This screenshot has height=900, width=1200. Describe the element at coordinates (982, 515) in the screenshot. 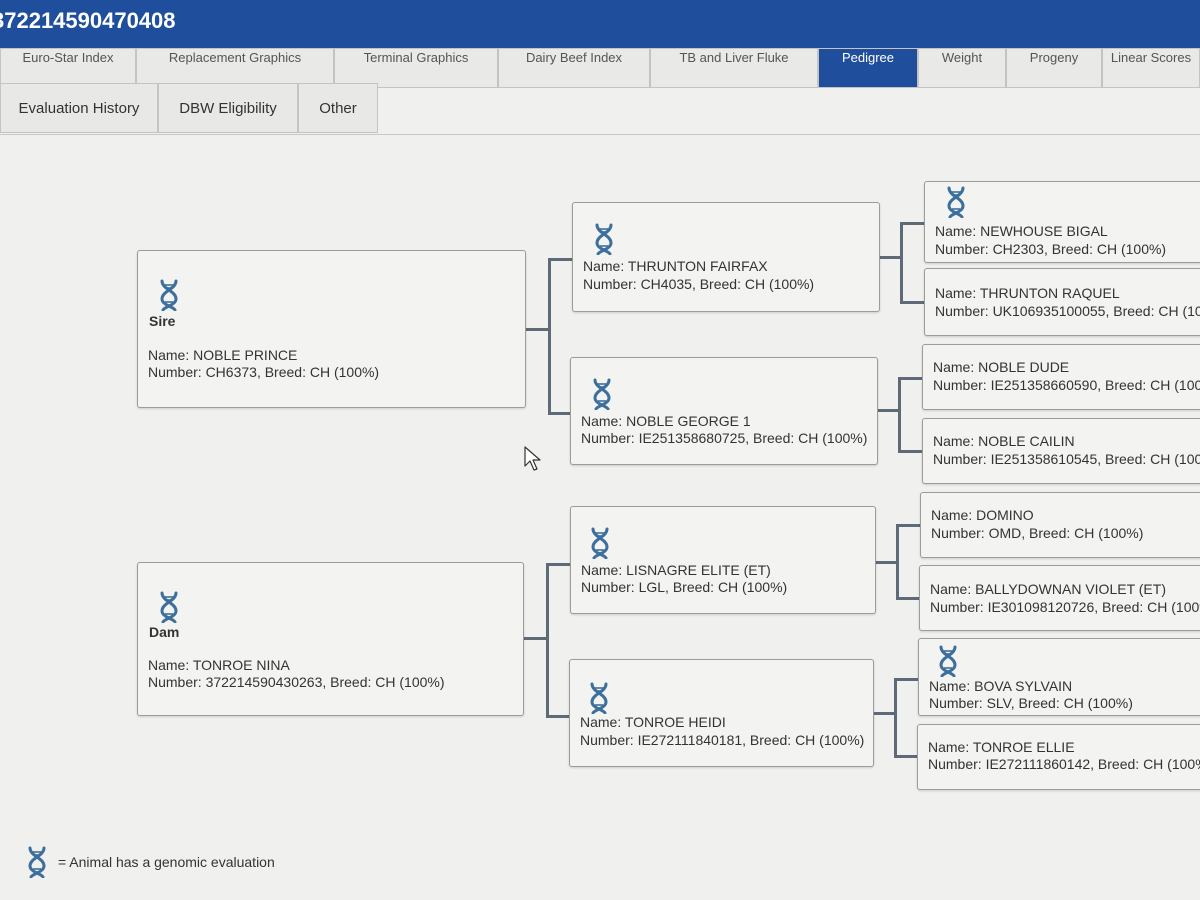

I see `animal-name: Name: DOMINO` at that location.